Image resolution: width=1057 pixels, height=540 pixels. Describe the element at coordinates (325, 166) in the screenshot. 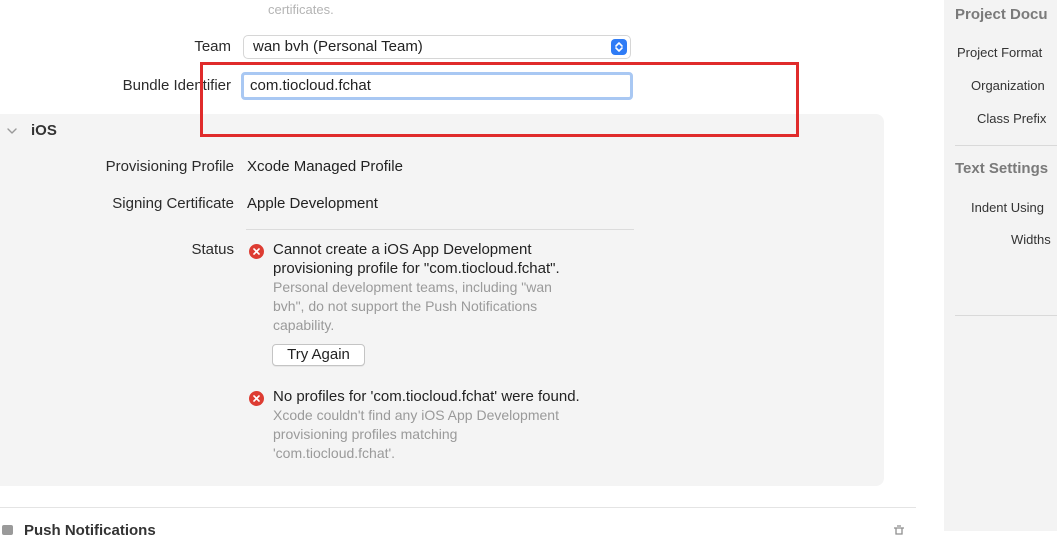

I see `provisioning-profile-value: Xcode Managed Profile` at that location.